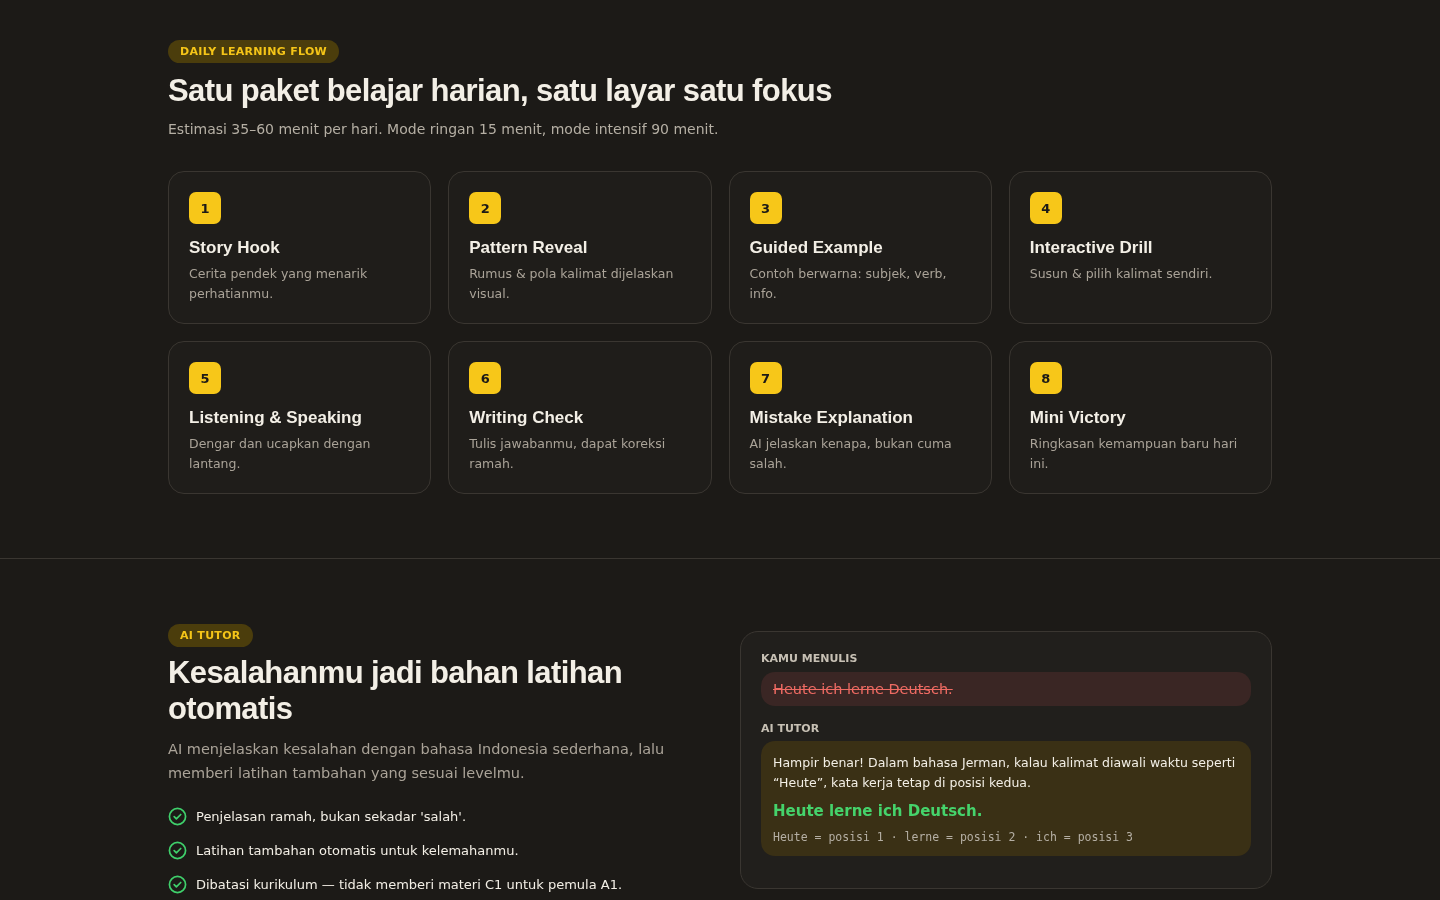 The image size is (1440, 900). What do you see at coordinates (1045, 208) in the screenshot?
I see `step-number: 4` at bounding box center [1045, 208].